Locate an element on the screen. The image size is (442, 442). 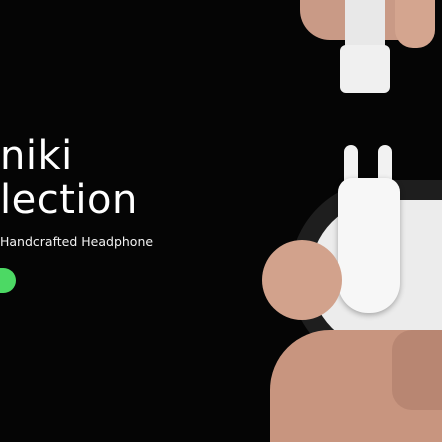
headband-connector is located at coordinates (365, 69).